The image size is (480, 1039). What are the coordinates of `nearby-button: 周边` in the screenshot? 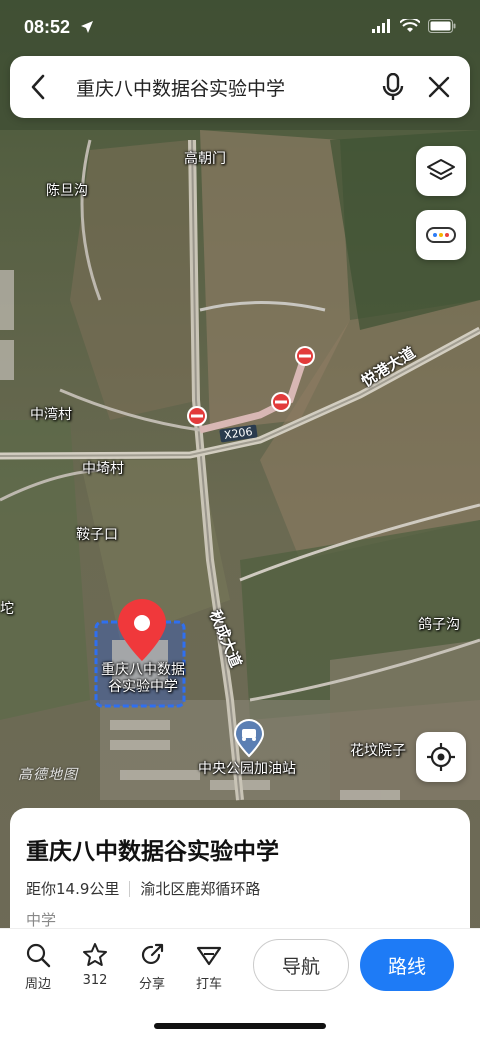 It's located at (38, 966).